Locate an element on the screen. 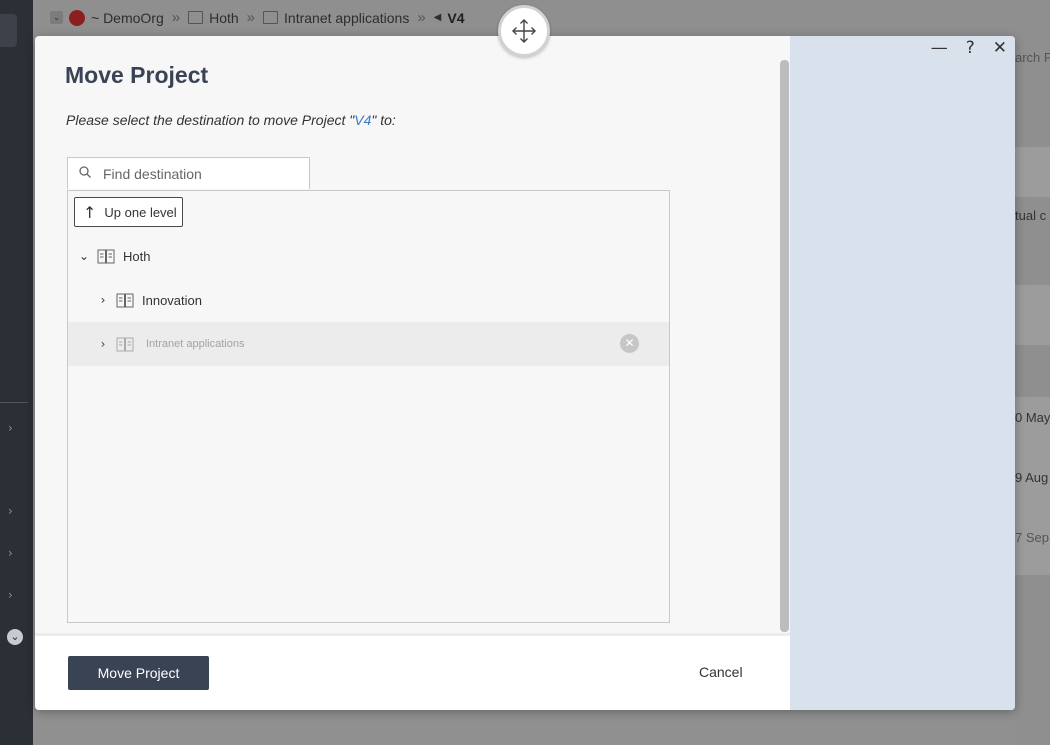  caret-left-icon: ◀ is located at coordinates (437, 17).